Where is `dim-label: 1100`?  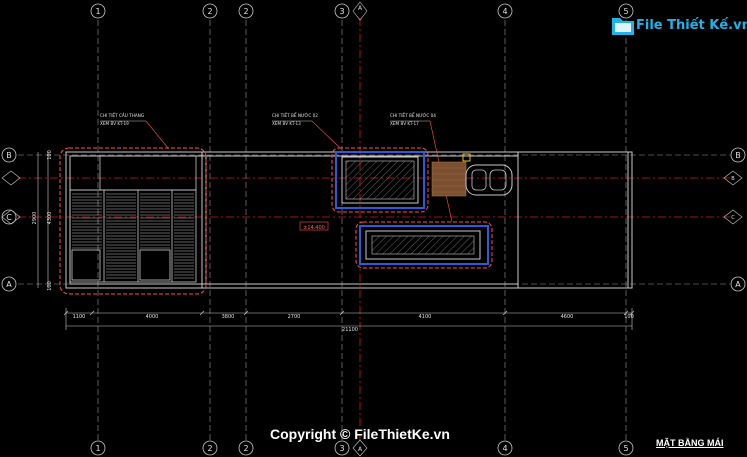 dim-label: 1100 is located at coordinates (79, 317).